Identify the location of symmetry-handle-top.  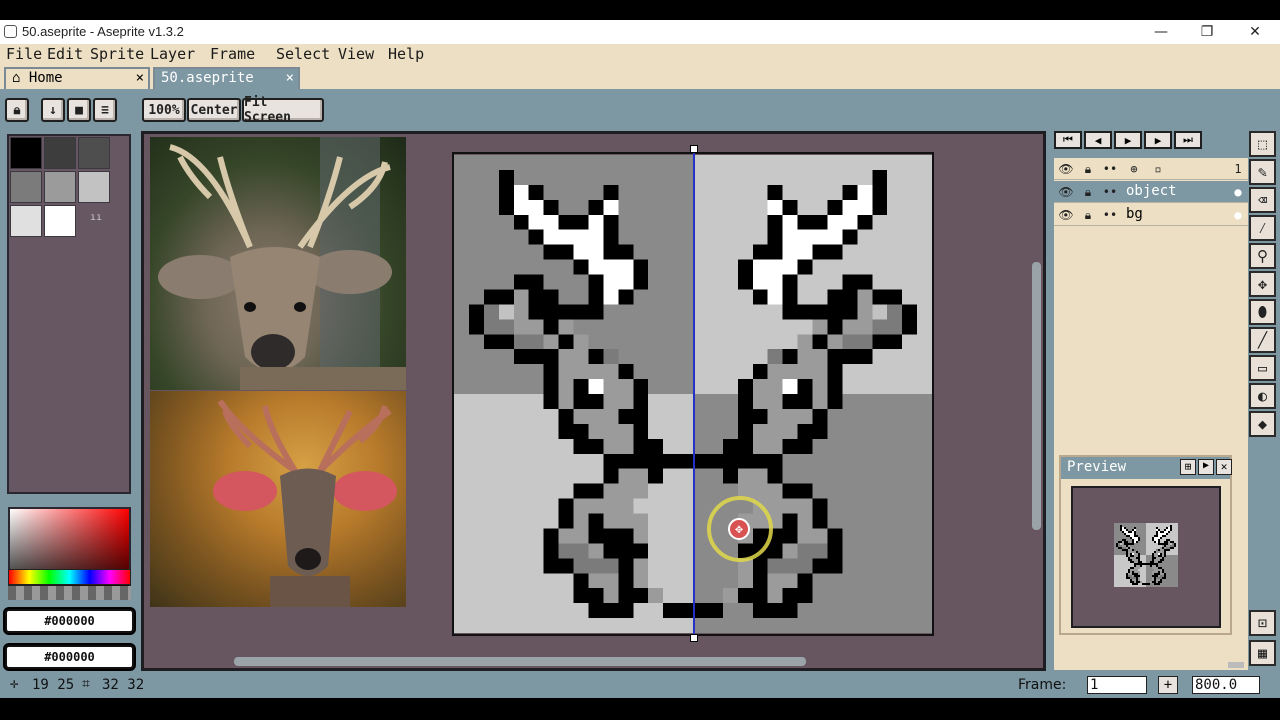
(694, 149).